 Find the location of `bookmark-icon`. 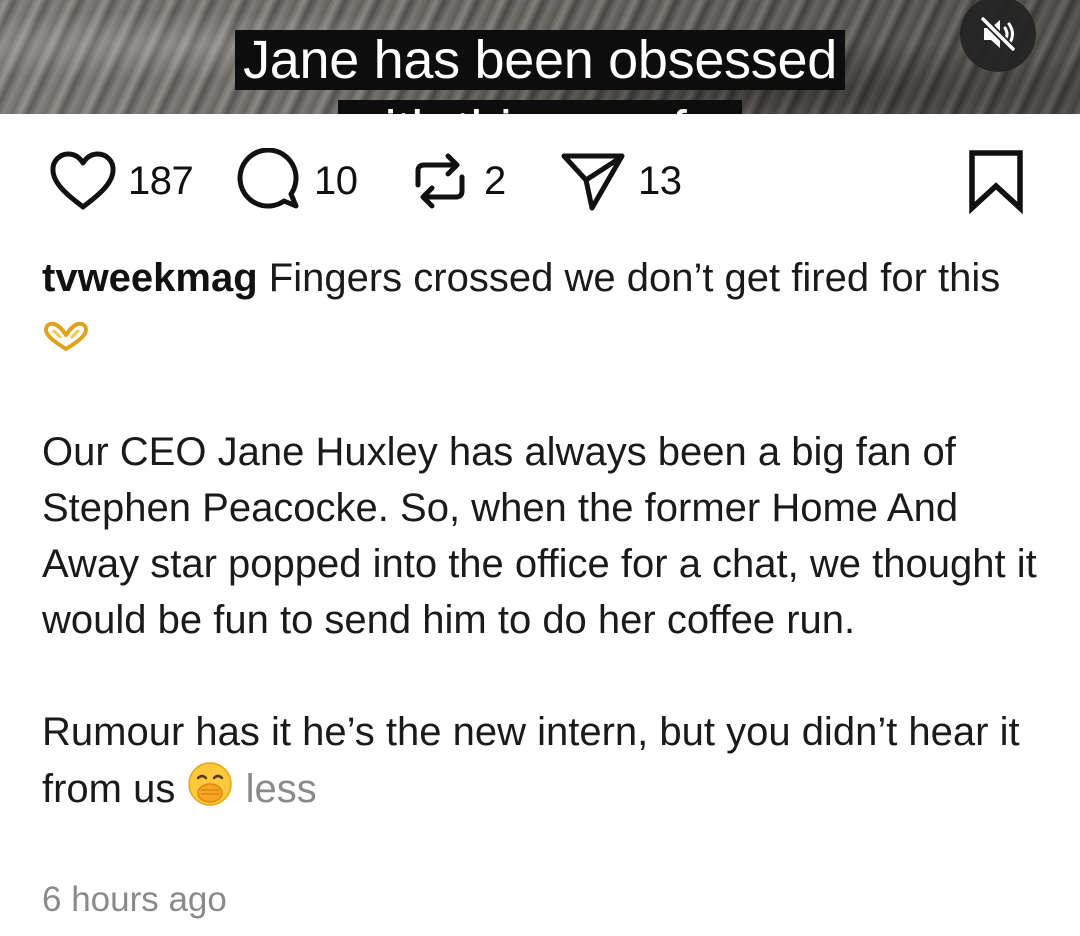

bookmark-icon is located at coordinates (996, 182).